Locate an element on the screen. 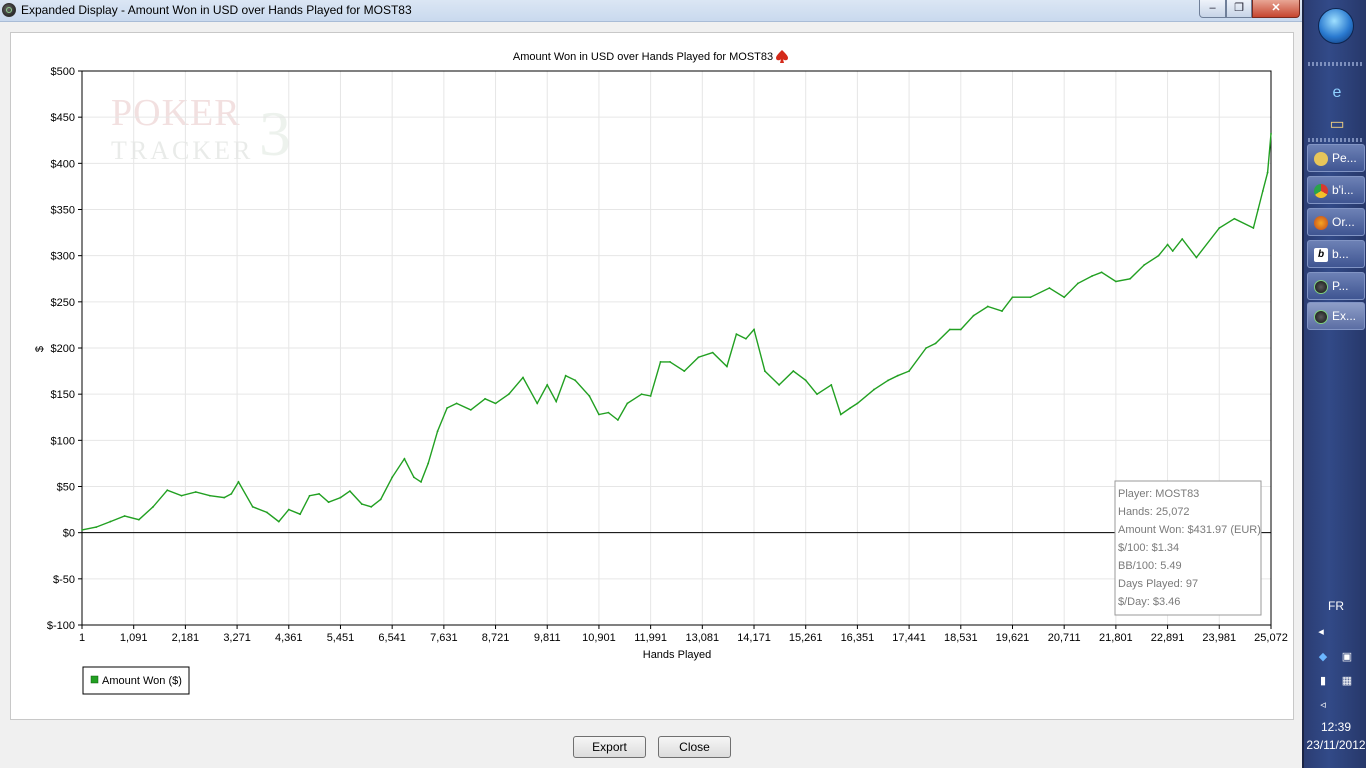 Image resolution: width=1366 pixels, height=768 pixels. power-icon: ▮ is located at coordinates (1323, 681).